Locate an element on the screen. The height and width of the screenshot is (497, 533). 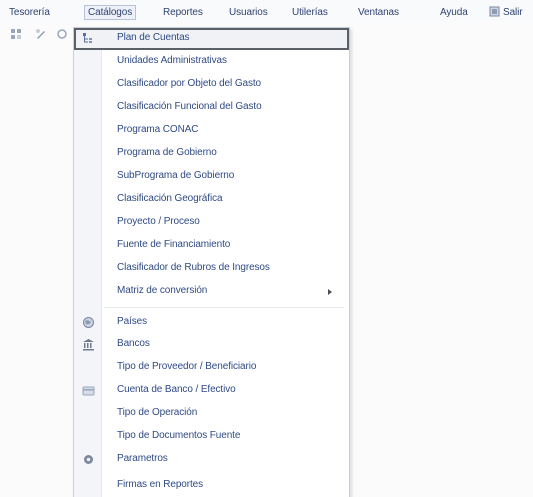
menu-item-cuenta-banco: Cuenta de Banco / Efectivo is located at coordinates (211, 391).